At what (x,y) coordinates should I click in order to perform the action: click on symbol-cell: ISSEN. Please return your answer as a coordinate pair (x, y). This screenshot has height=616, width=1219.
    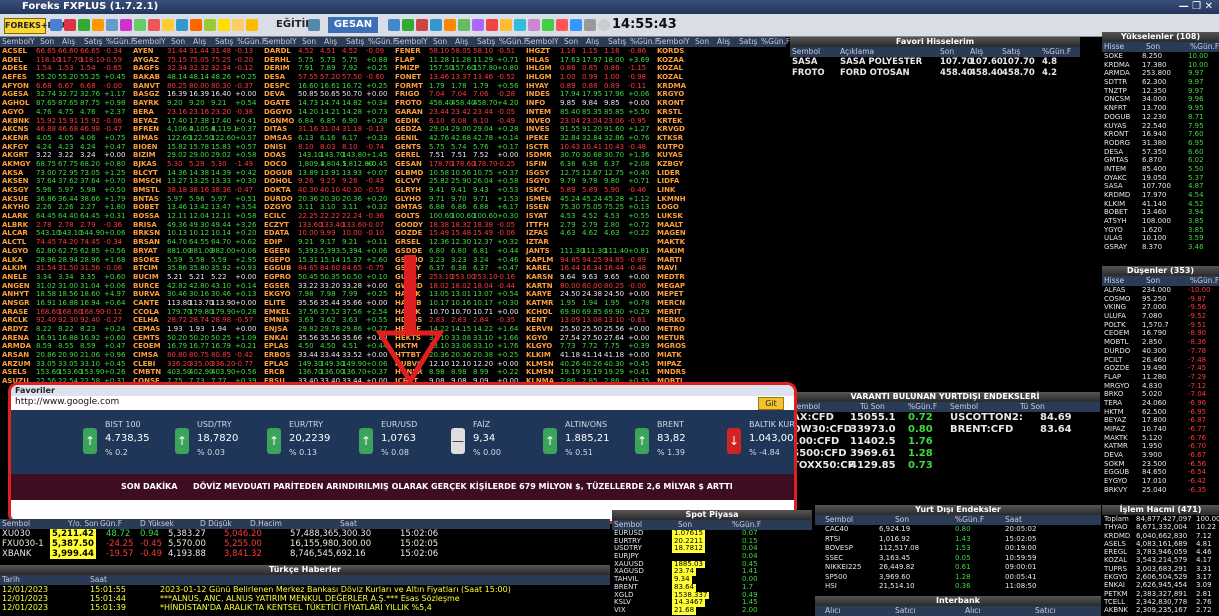
    Looking at the image, I should click on (537, 207).